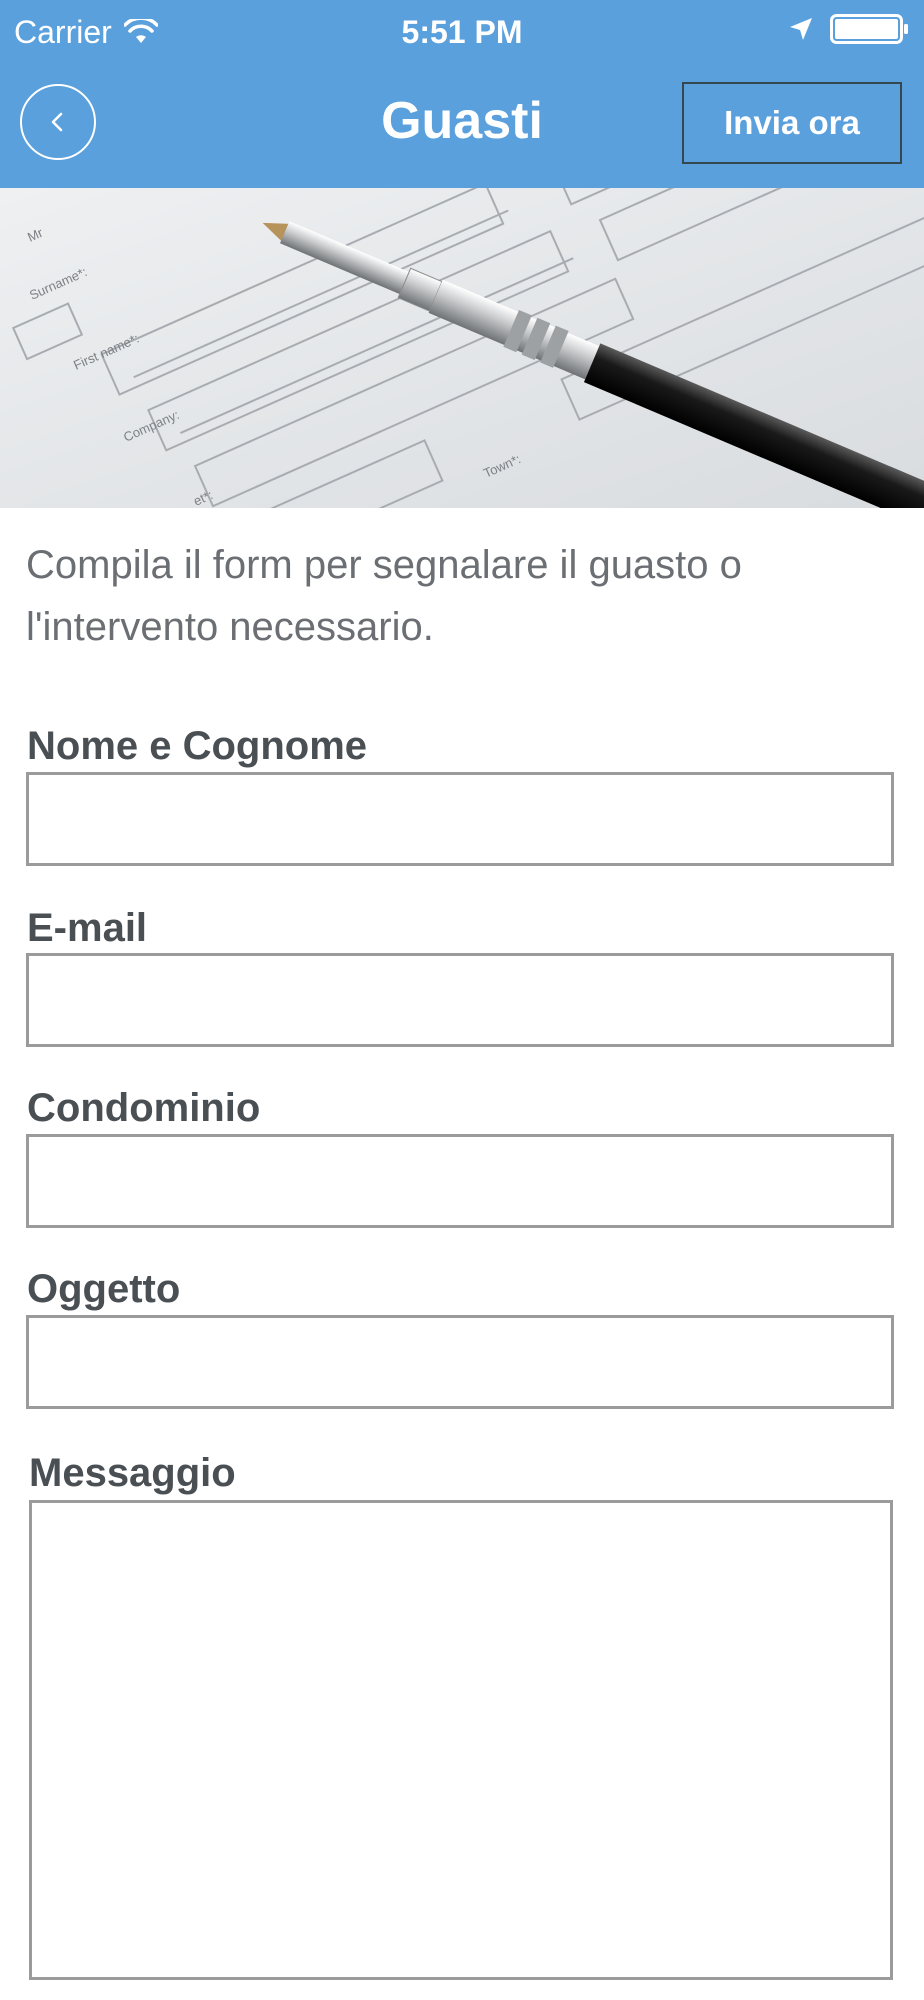  I want to click on condominium-field, so click(460, 1181).